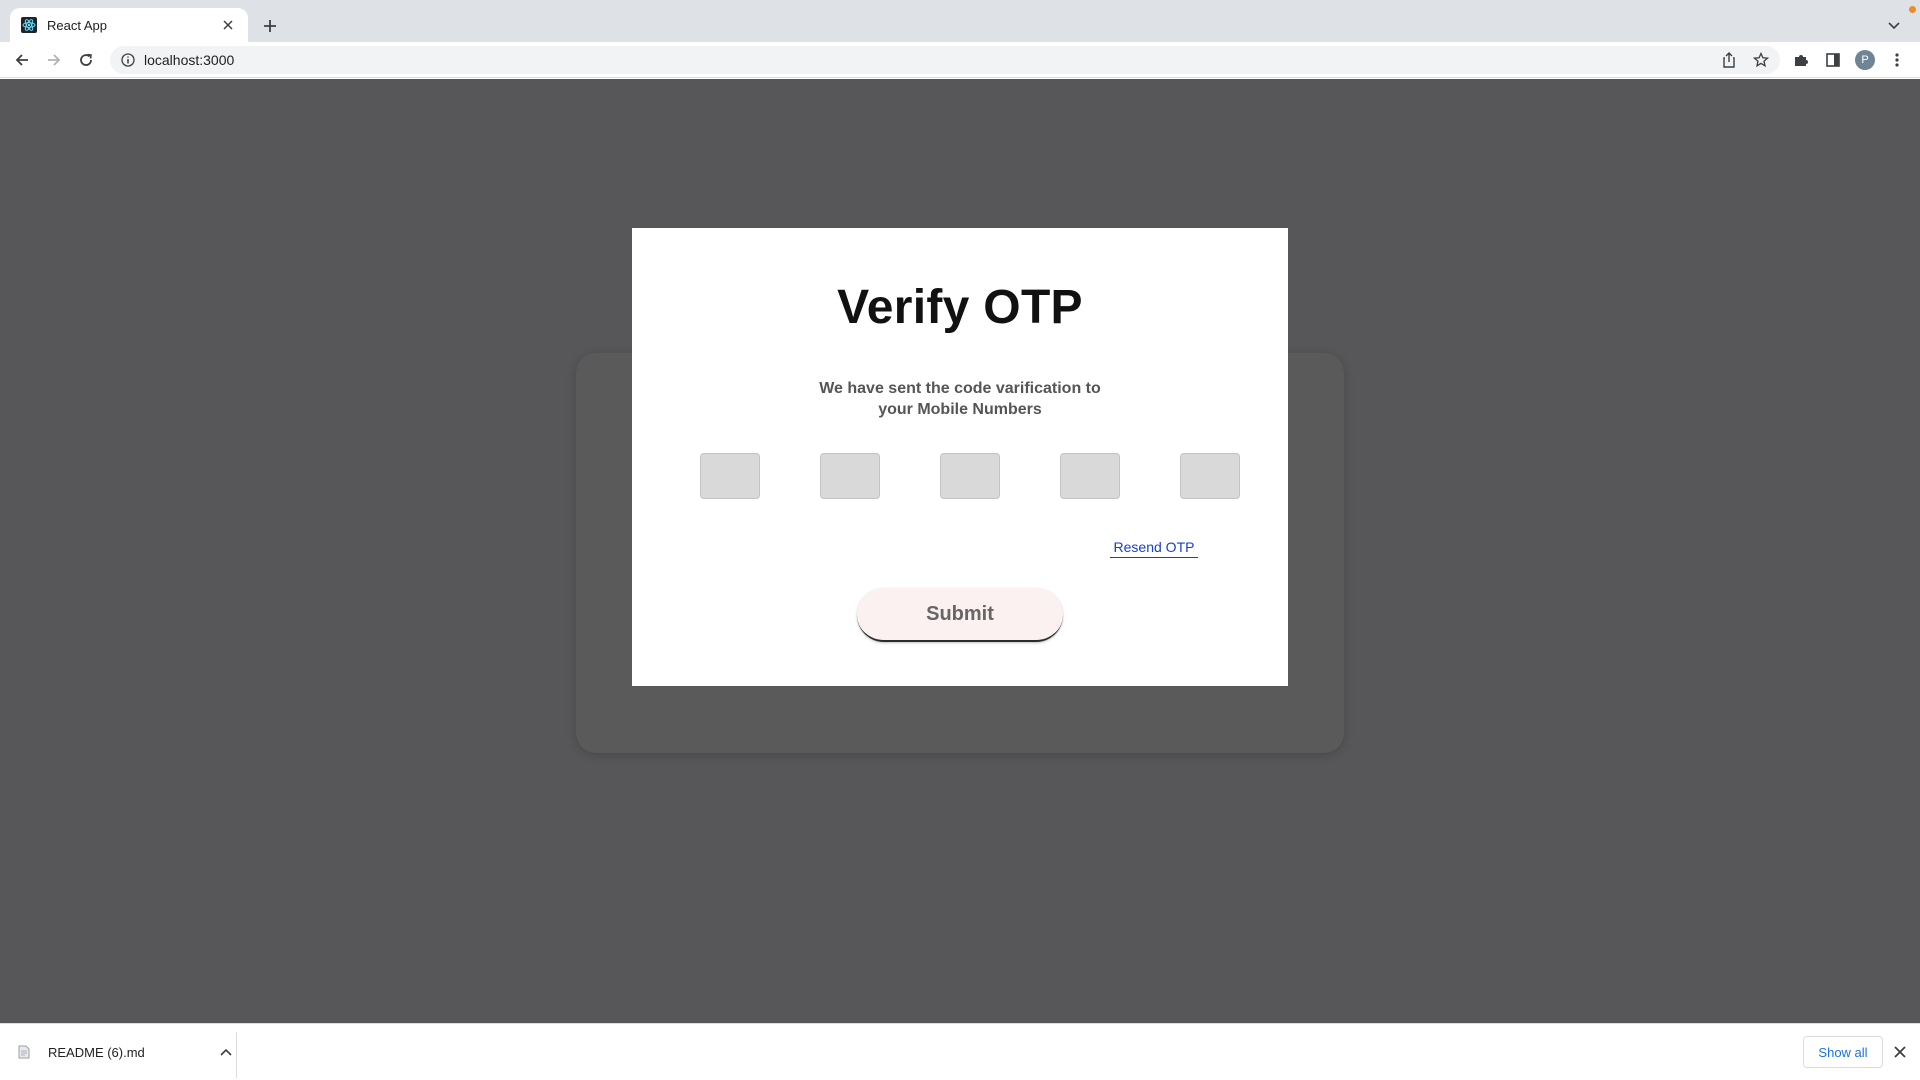 The image size is (1920, 1080). I want to click on otp-input-group, so click(970, 476).